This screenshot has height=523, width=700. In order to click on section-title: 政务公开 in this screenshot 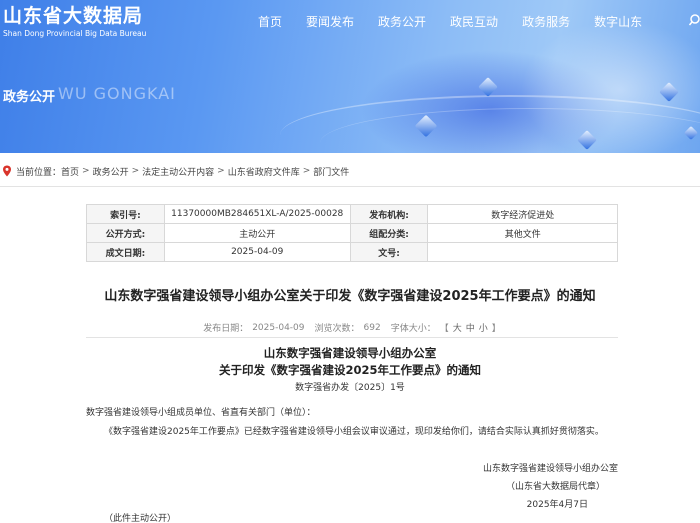, I will do `click(29, 97)`.